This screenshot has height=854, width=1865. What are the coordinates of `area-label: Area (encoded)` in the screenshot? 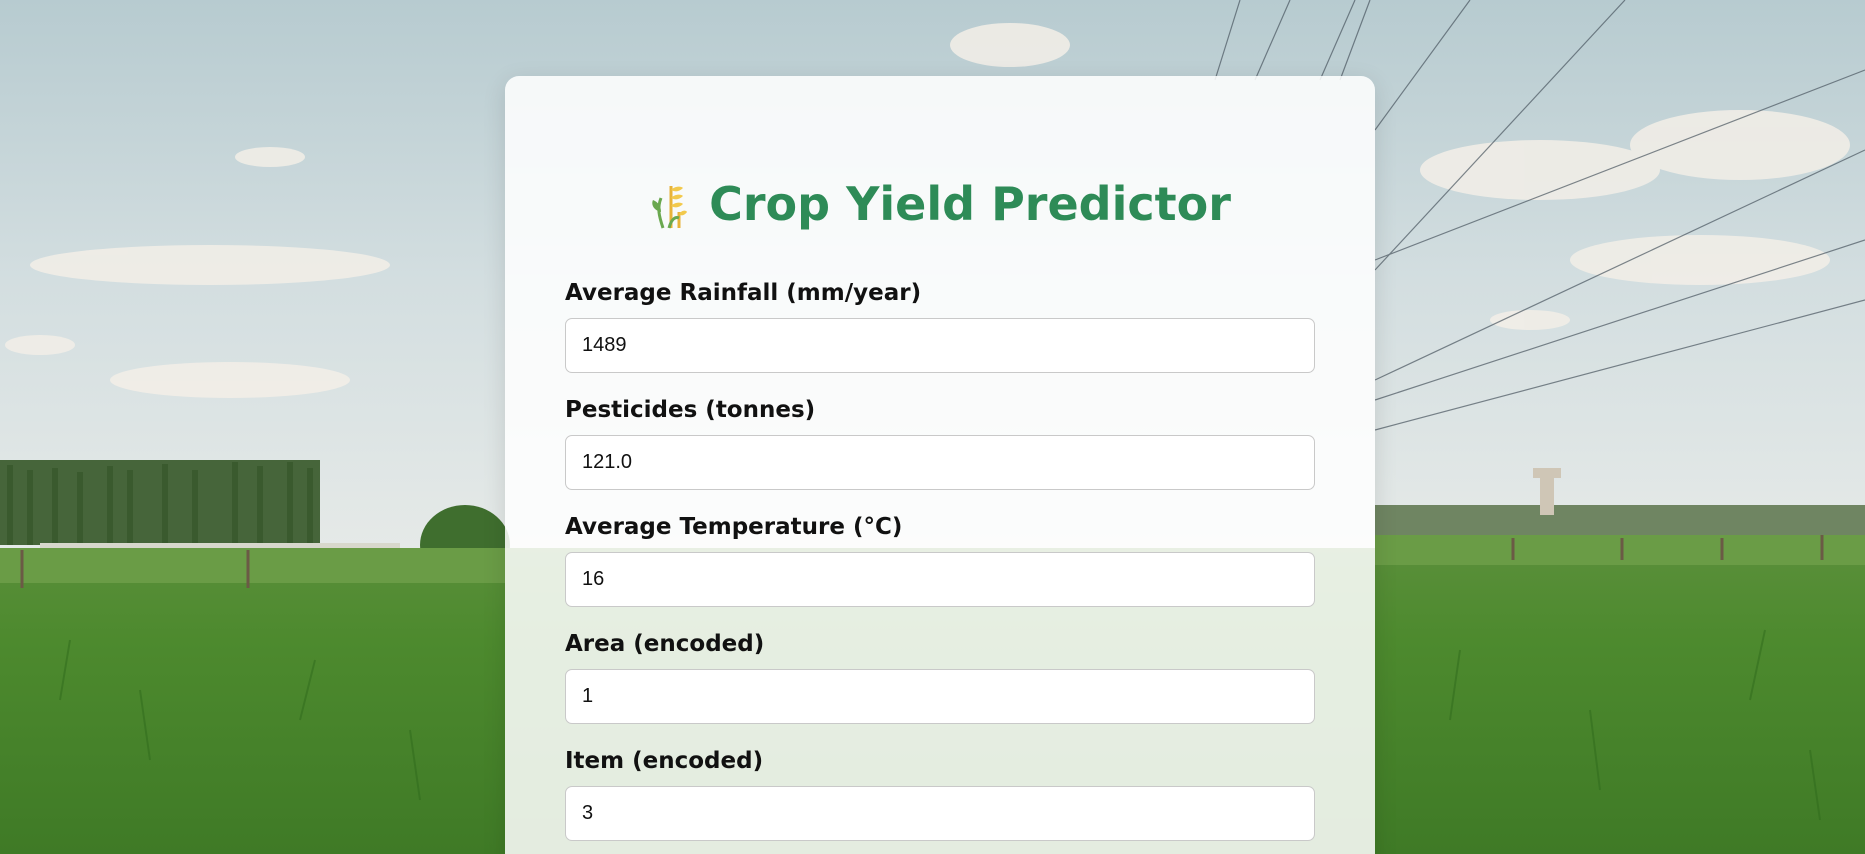 It's located at (665, 644).